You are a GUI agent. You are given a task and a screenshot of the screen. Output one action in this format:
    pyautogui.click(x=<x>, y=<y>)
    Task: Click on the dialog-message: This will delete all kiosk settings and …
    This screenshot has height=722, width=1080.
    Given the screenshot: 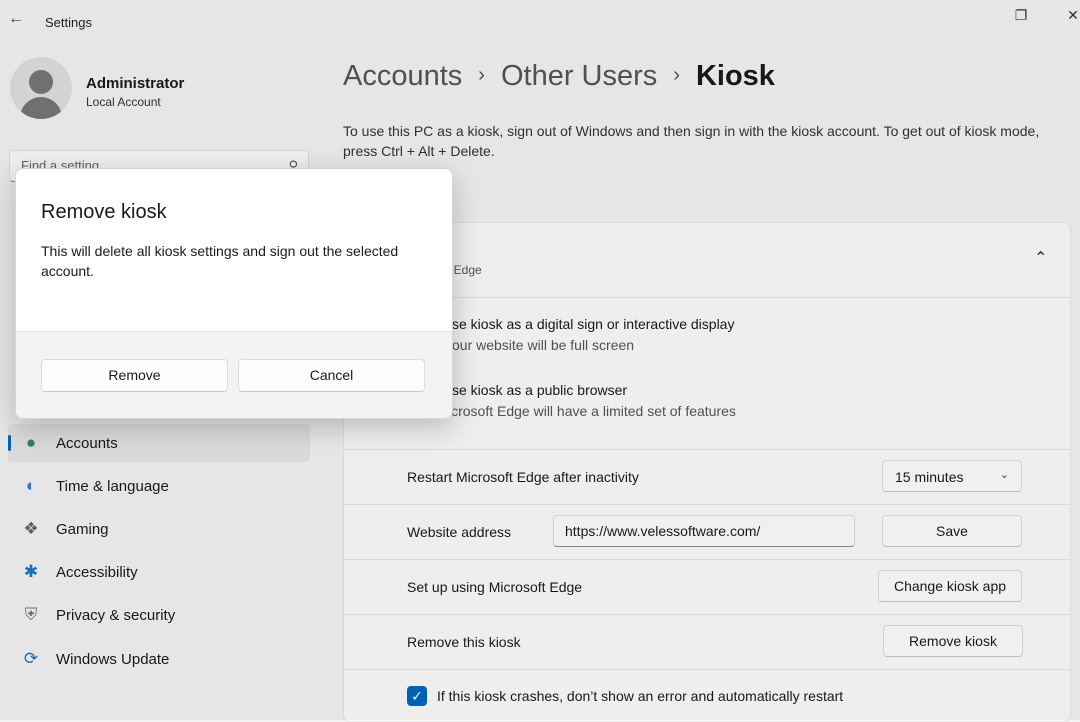 What is the action you would take?
    pyautogui.click(x=220, y=261)
    